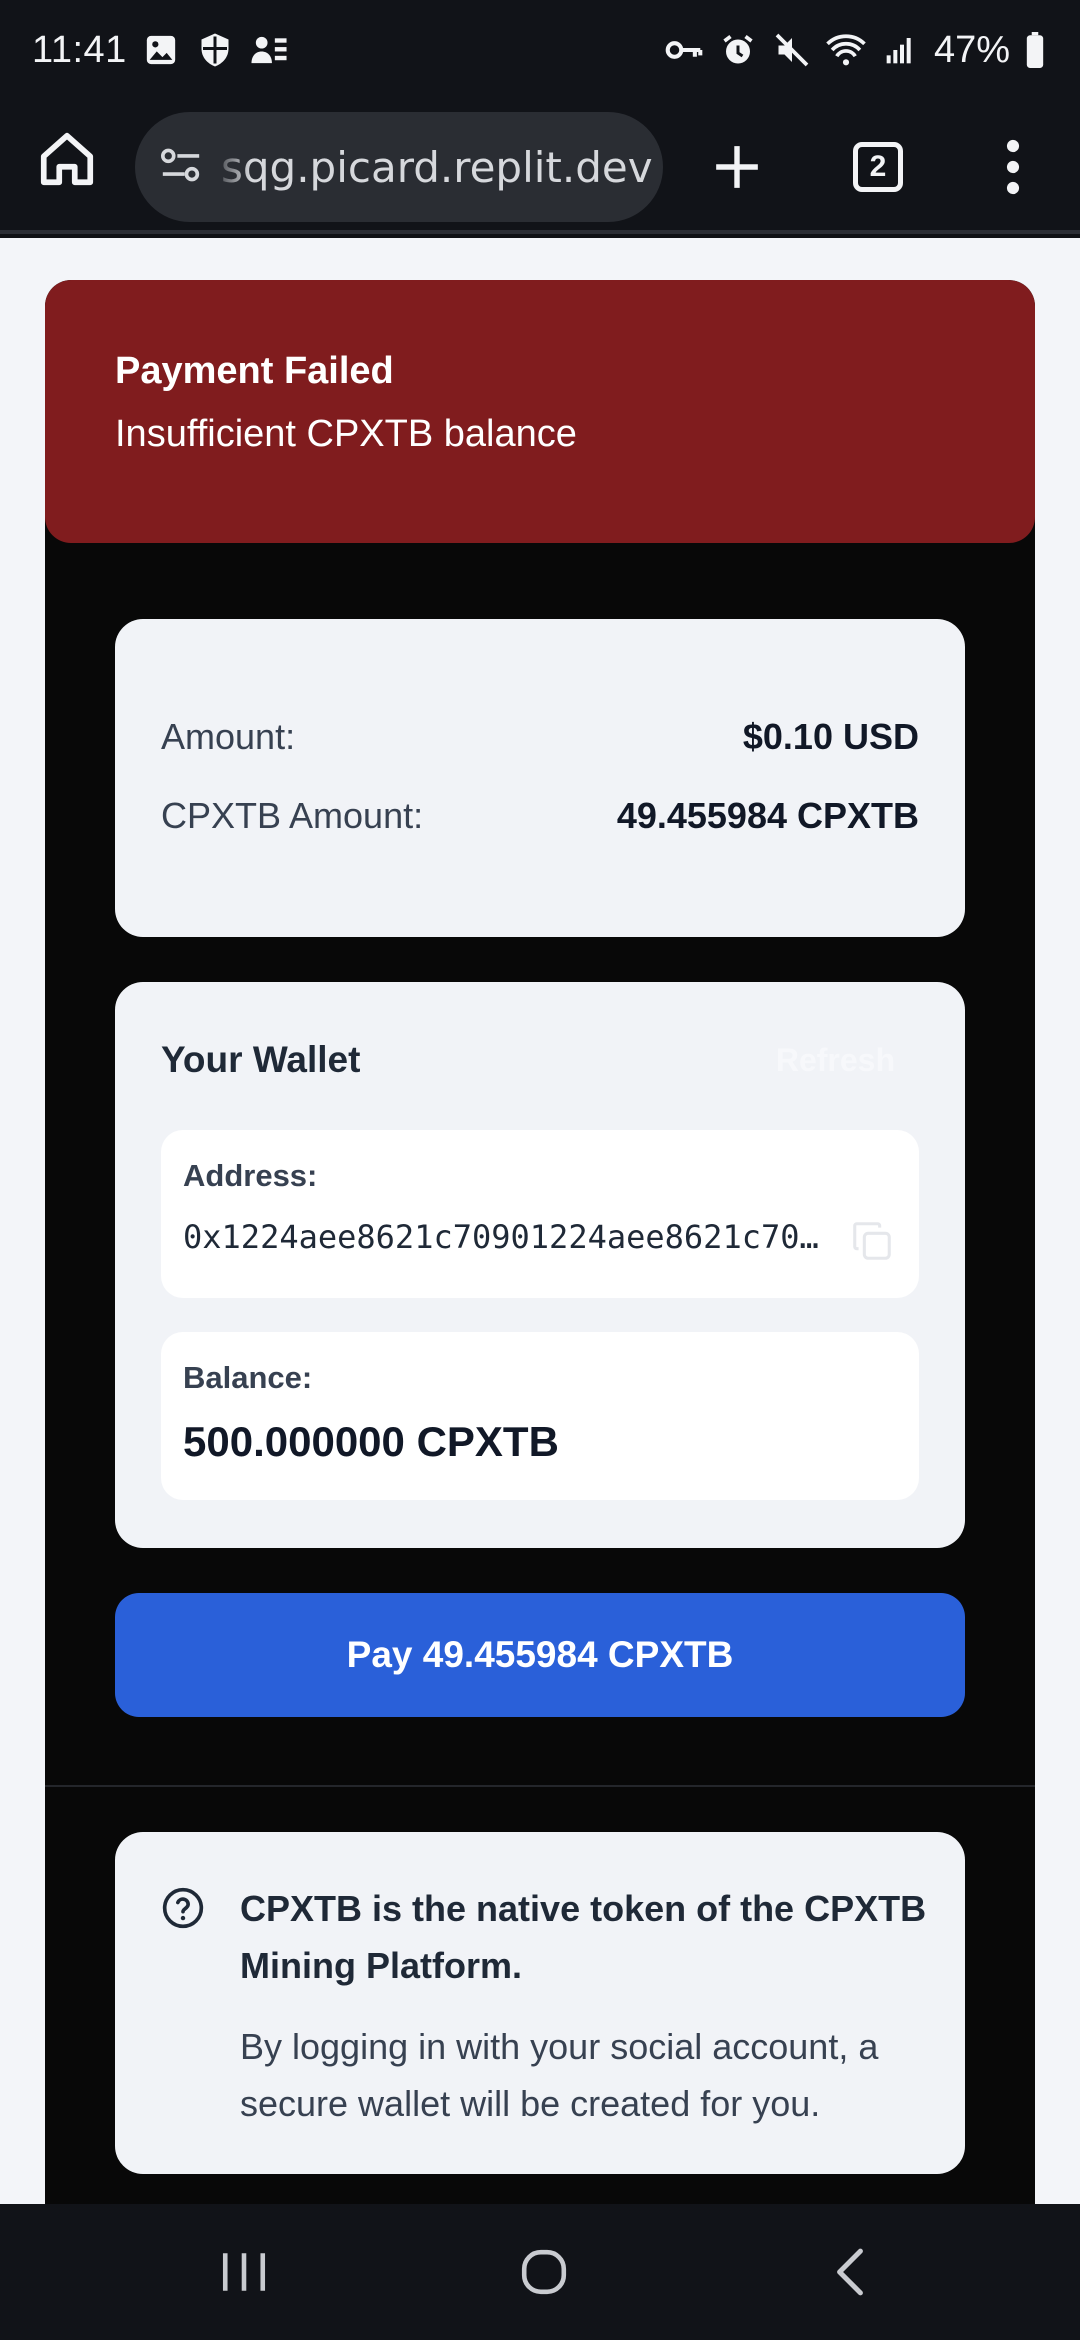 This screenshot has width=1080, height=2340. I want to click on site-settings-icon, so click(181, 167).